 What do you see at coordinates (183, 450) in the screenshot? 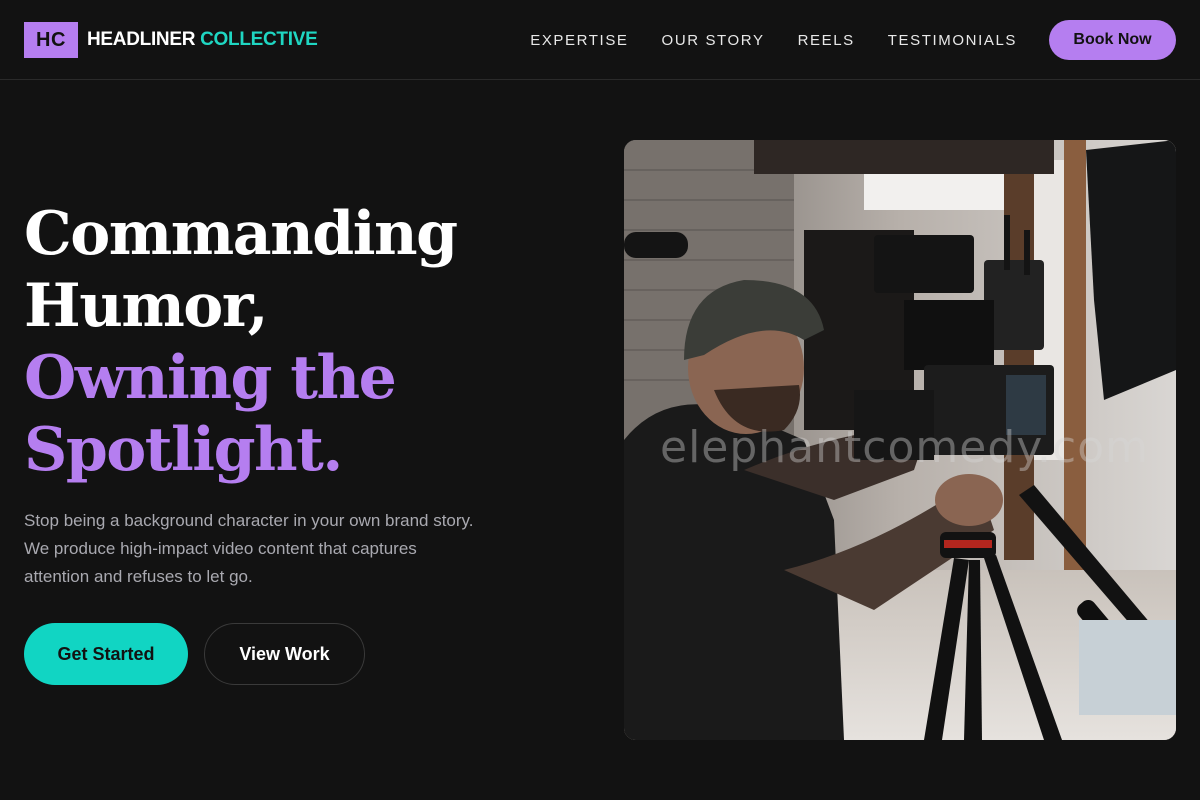
I see `headline-line-4: Spotlight.` at bounding box center [183, 450].